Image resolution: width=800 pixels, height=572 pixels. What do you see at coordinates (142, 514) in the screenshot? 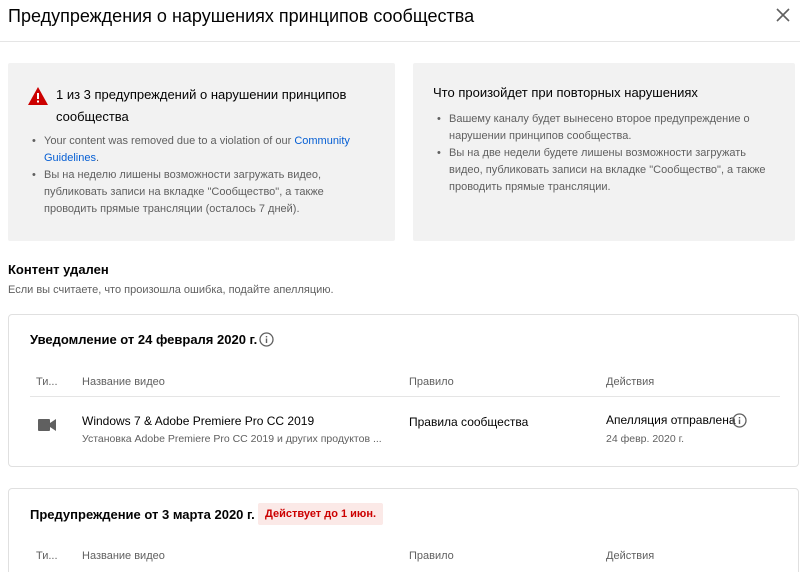
I see `warning-title: Предупреждение от 3 марта 2020 г.` at bounding box center [142, 514].